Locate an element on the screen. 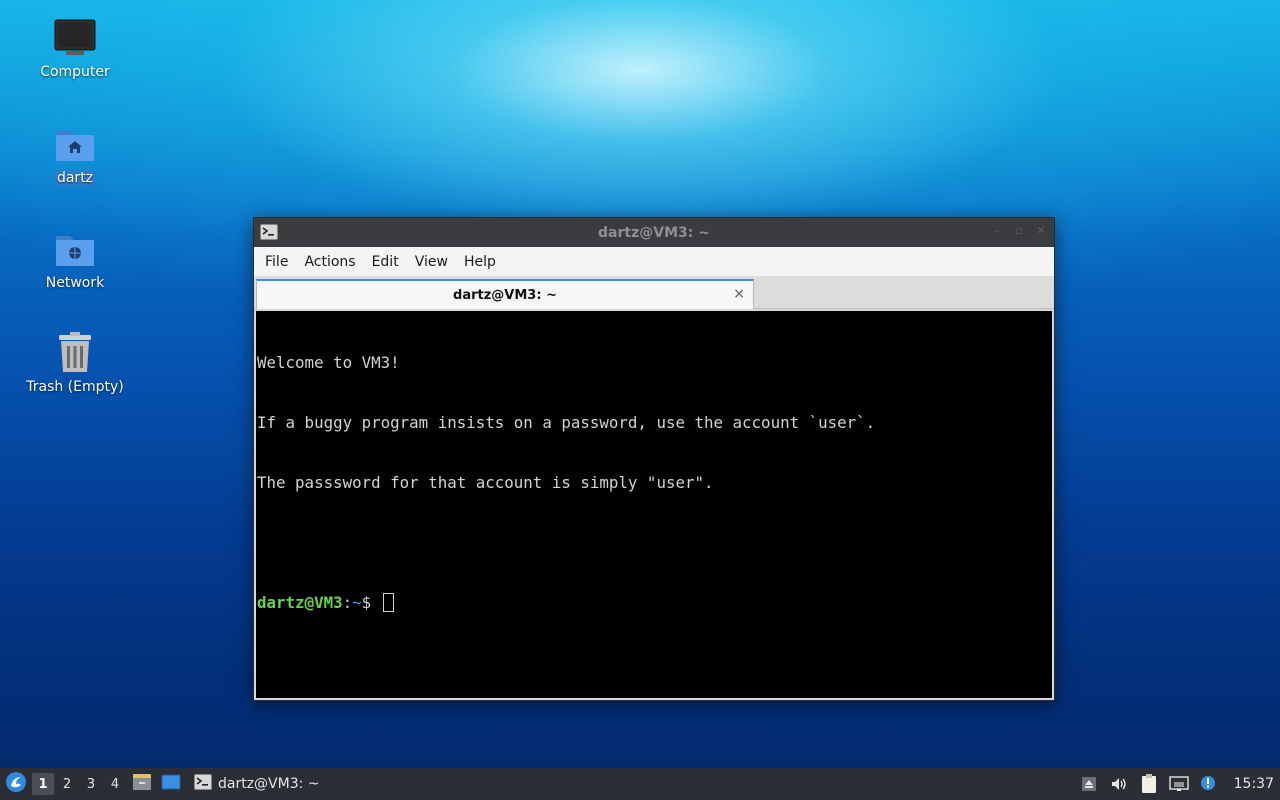  desktop-icon-network: Network is located at coordinates (75, 259).